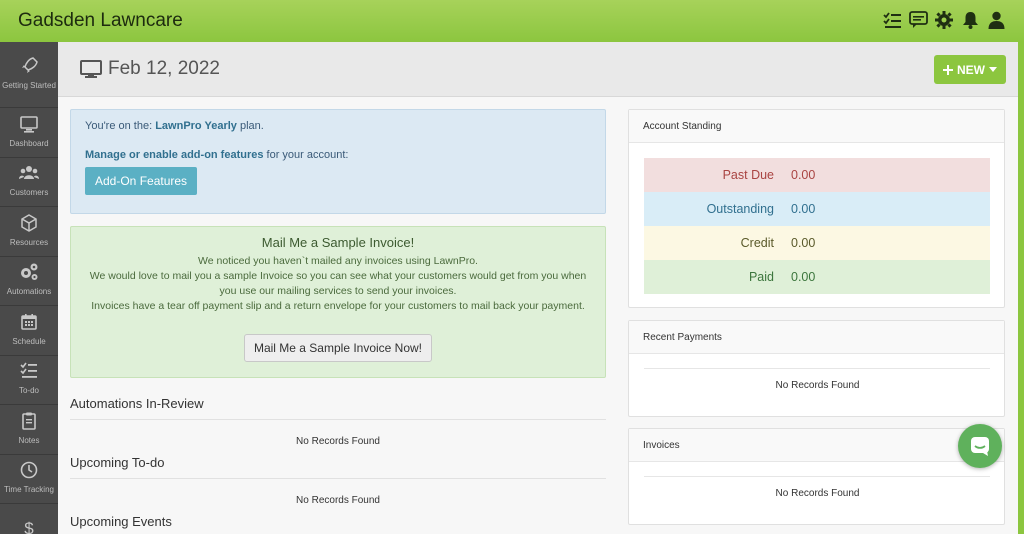 This screenshot has width=1024, height=534. I want to click on todo-list-icon, so click(892, 20).